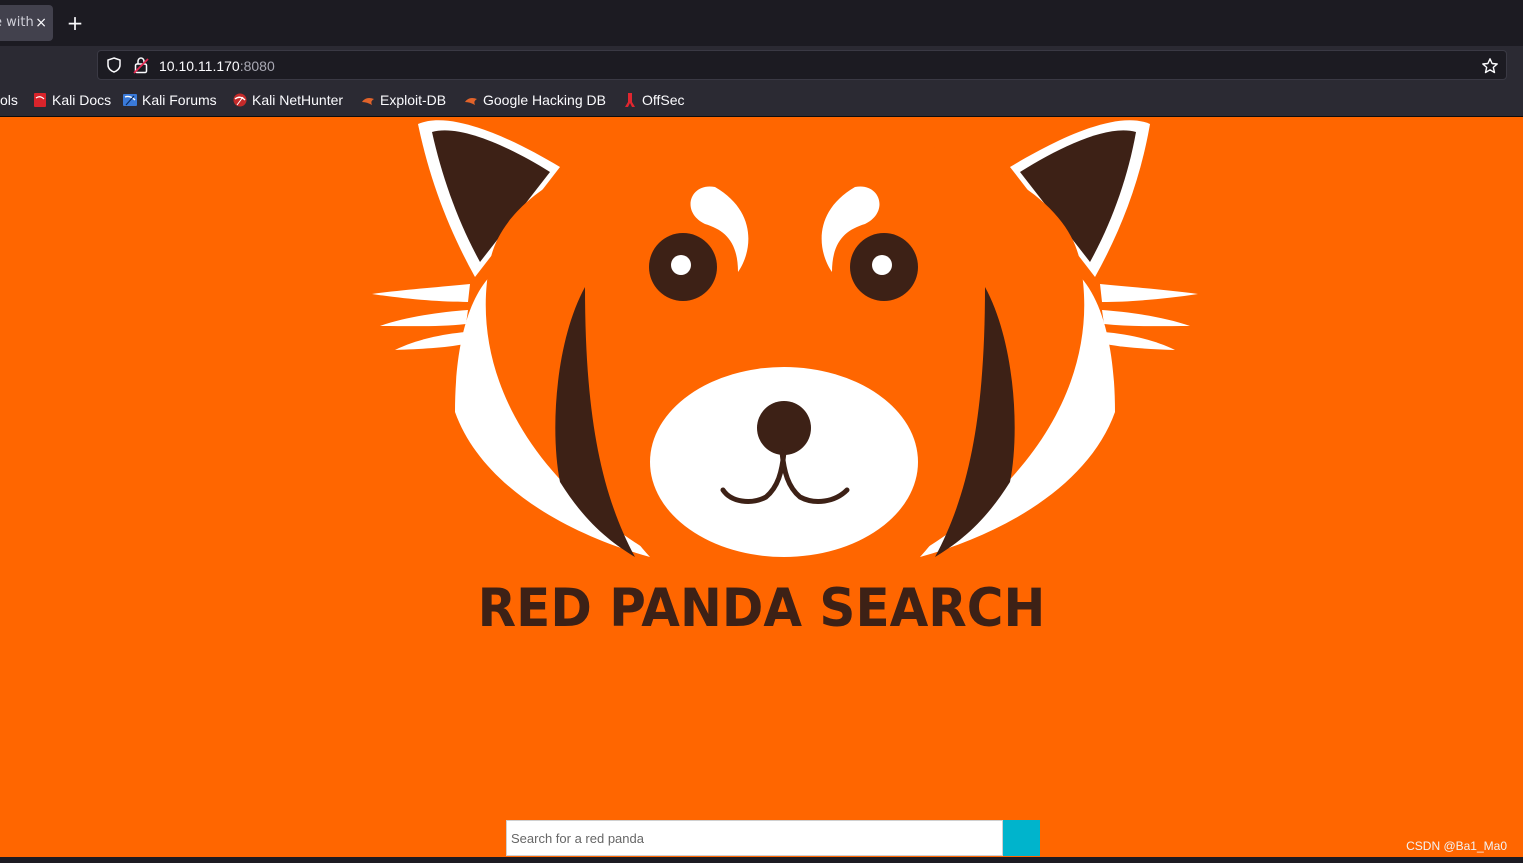  I want to click on bookmark-offsec: OffSec, so click(654, 100).